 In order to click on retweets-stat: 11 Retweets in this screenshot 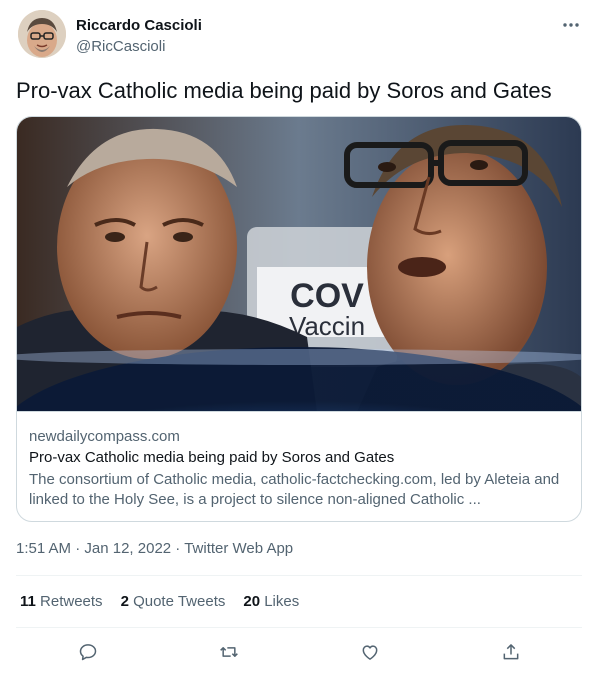, I will do `click(61, 601)`.